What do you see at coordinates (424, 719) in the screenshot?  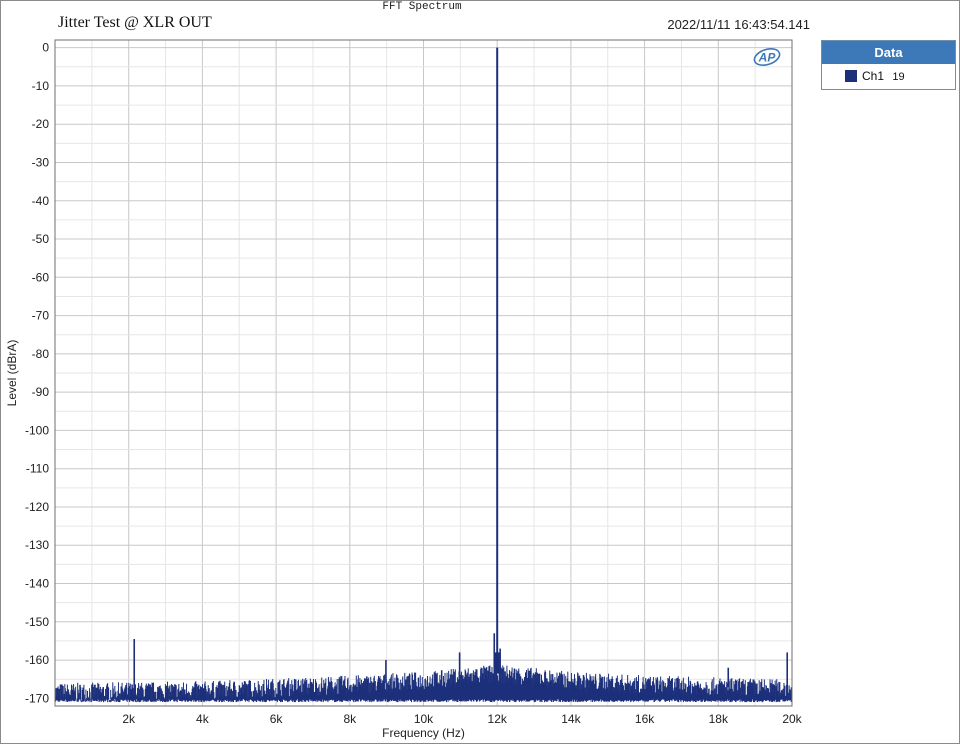 I see `x-tick-label: 10k` at bounding box center [424, 719].